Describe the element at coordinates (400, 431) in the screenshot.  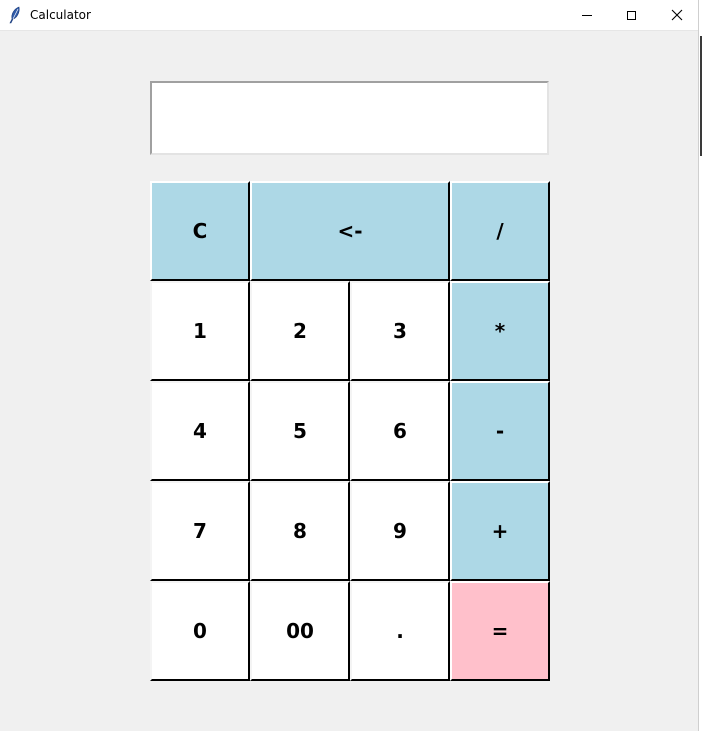
I see `digit-6-button: 6` at that location.